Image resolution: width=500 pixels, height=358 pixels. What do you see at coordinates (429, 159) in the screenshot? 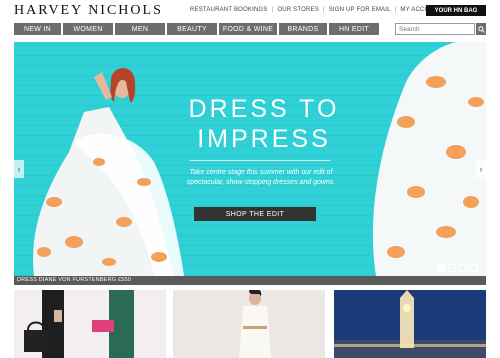
I see `dress-closeup-image` at bounding box center [429, 159].